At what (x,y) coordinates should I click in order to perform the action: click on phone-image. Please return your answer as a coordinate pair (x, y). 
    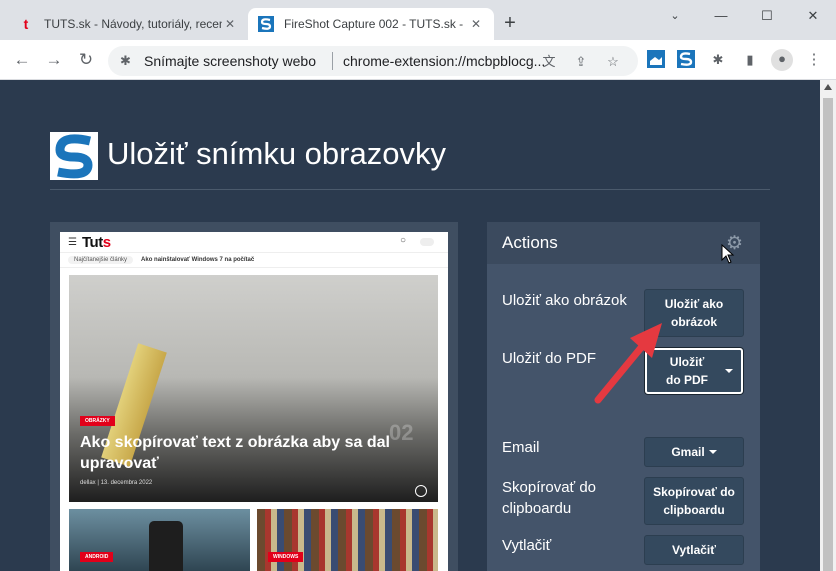
    Looking at the image, I should click on (166, 546).